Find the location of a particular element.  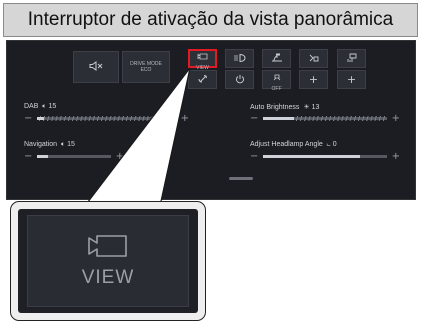

zoom-view-button: VIEW is located at coordinates (108, 261).